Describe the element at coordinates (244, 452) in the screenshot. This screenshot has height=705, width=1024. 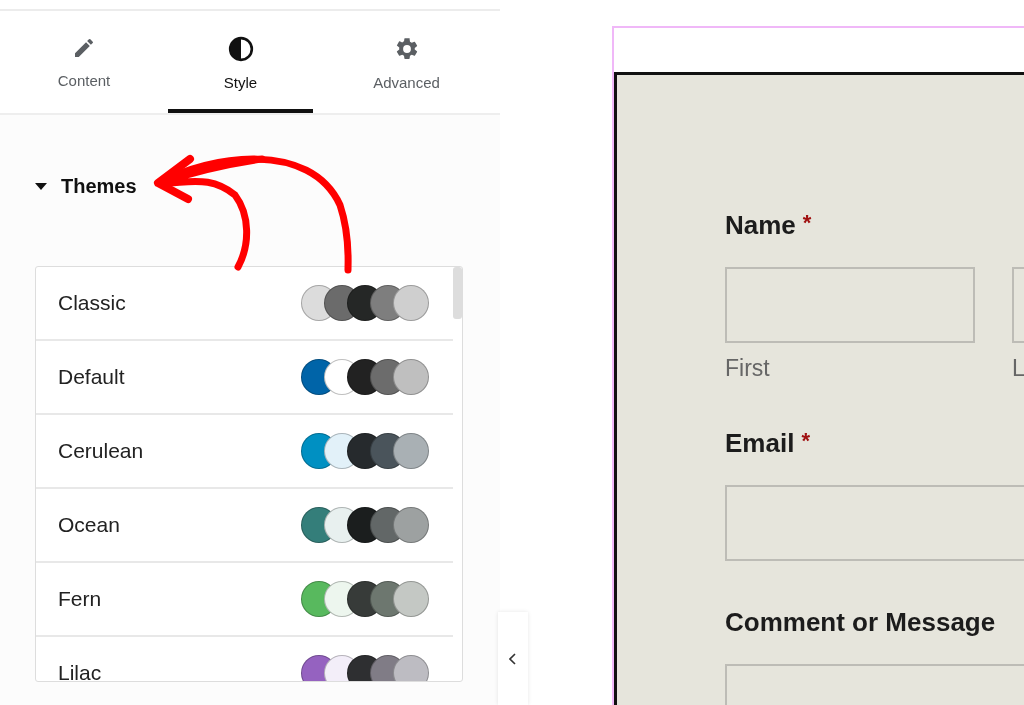
I see `theme-option: Cerulean` at that location.